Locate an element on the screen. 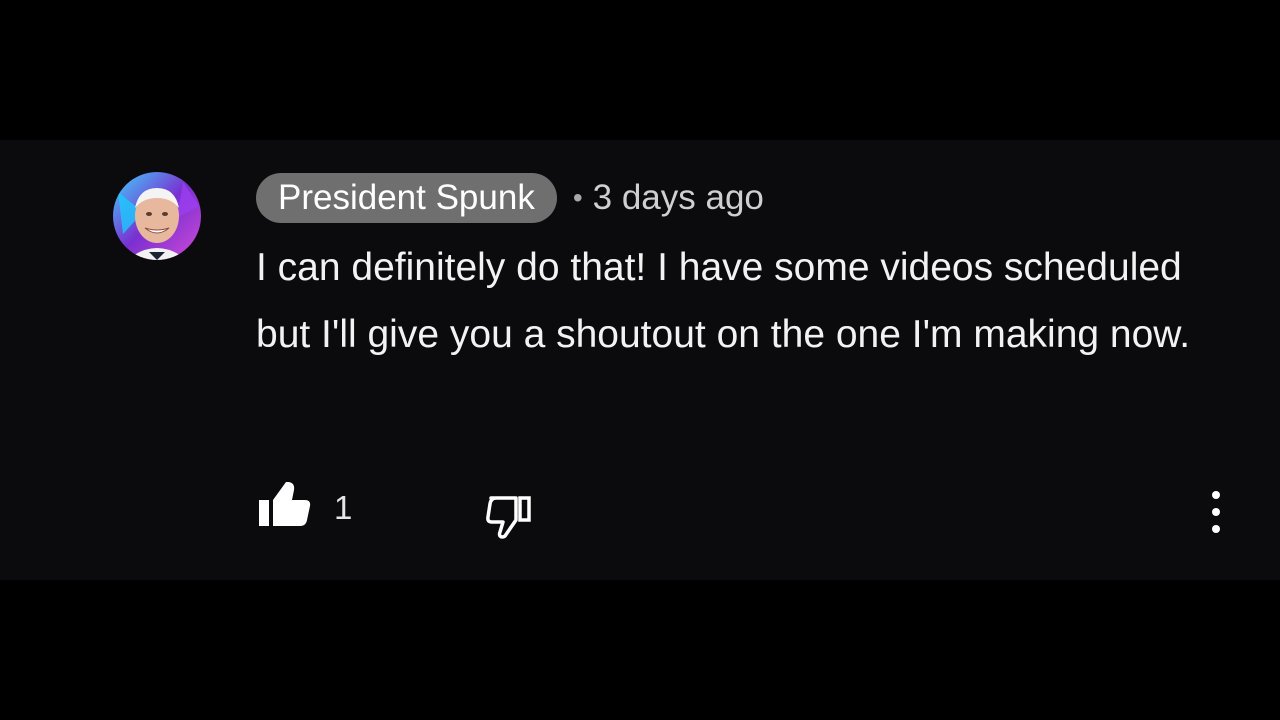 The width and height of the screenshot is (1280, 720). more-vertical-icon is located at coordinates (1216, 512).